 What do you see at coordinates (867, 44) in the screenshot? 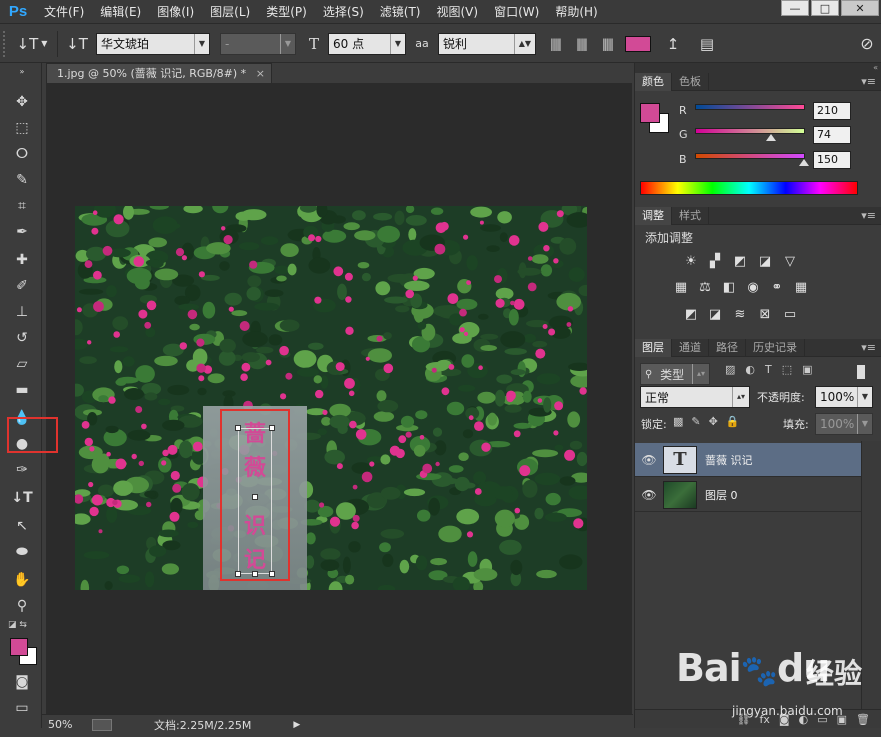
I see `cancel-icon: ⊘` at bounding box center [867, 44].